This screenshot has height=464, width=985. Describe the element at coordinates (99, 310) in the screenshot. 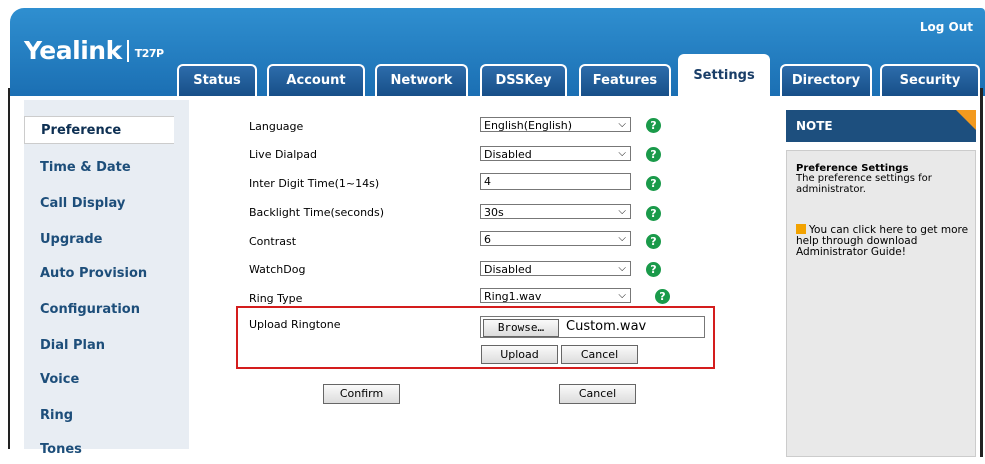

I see `sidebar-item-configuration: Configuration` at that location.